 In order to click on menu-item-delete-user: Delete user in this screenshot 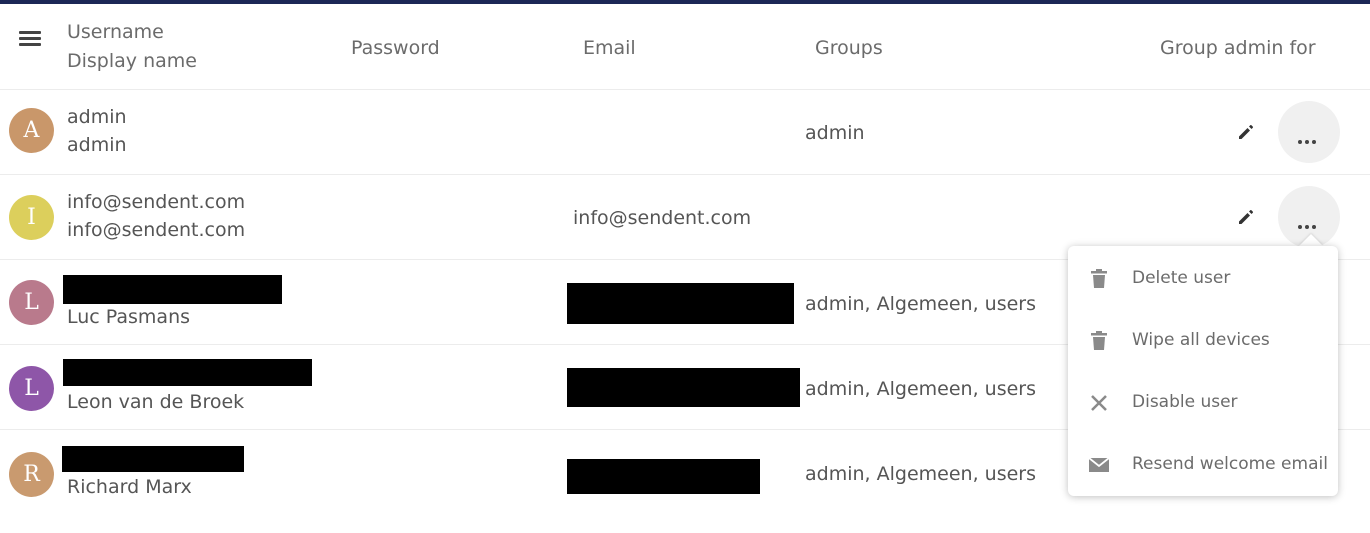, I will do `click(1203, 279)`.